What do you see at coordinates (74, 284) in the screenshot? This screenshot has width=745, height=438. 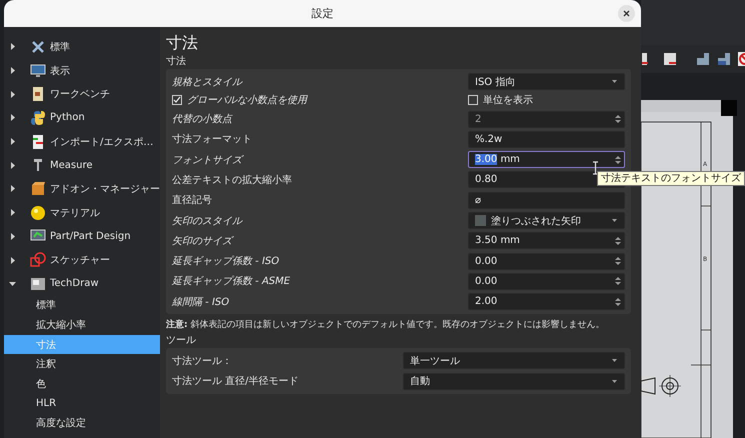 I see `sidebar-item: TechDraw` at bounding box center [74, 284].